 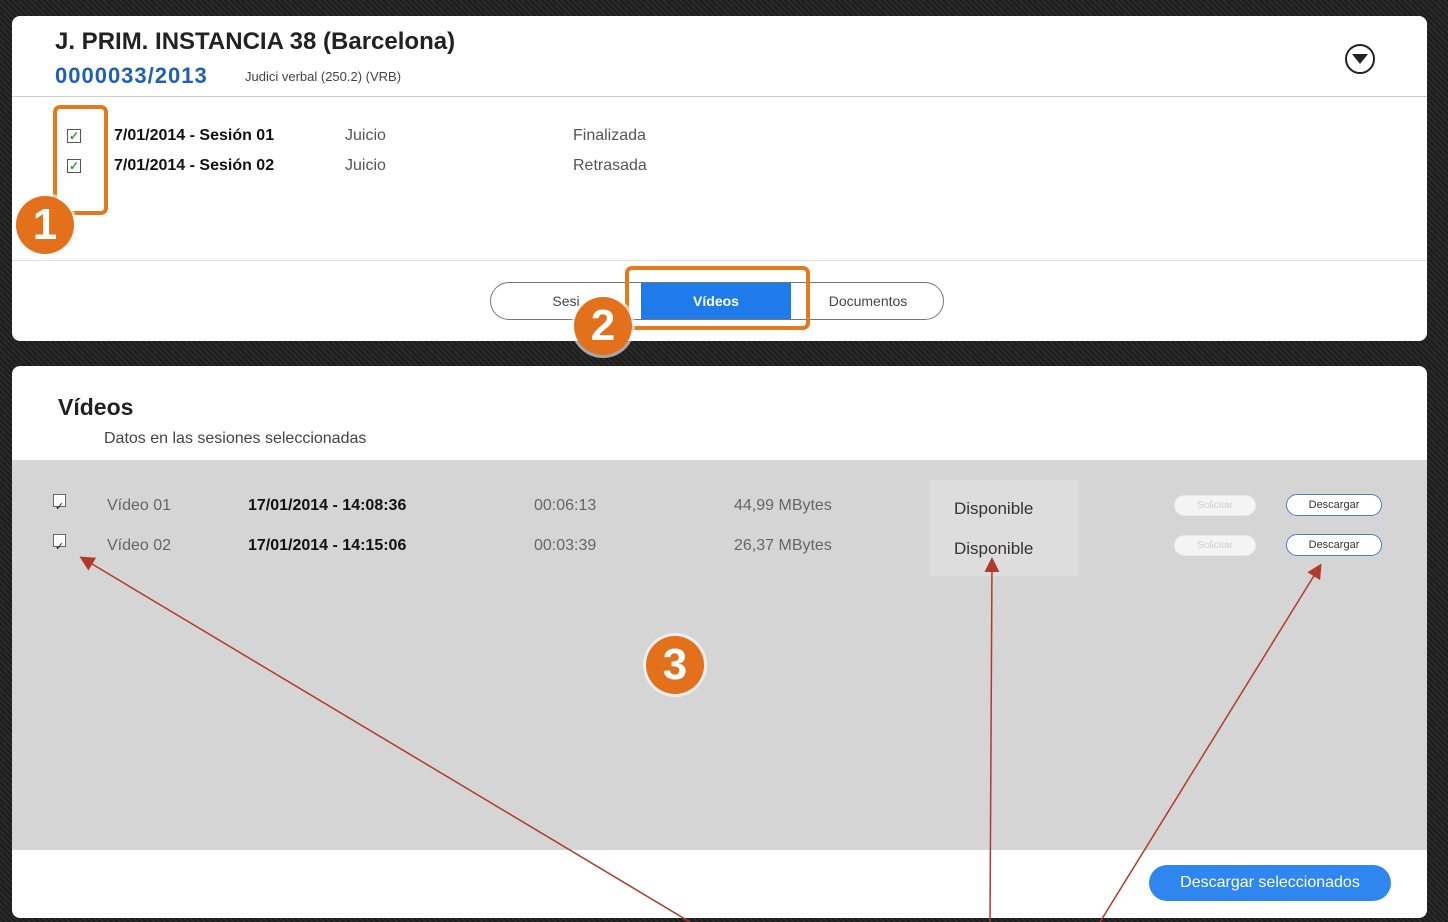 I want to click on videos-subtitle: Datos en las sesiones seleccionadas, so click(x=235, y=438).